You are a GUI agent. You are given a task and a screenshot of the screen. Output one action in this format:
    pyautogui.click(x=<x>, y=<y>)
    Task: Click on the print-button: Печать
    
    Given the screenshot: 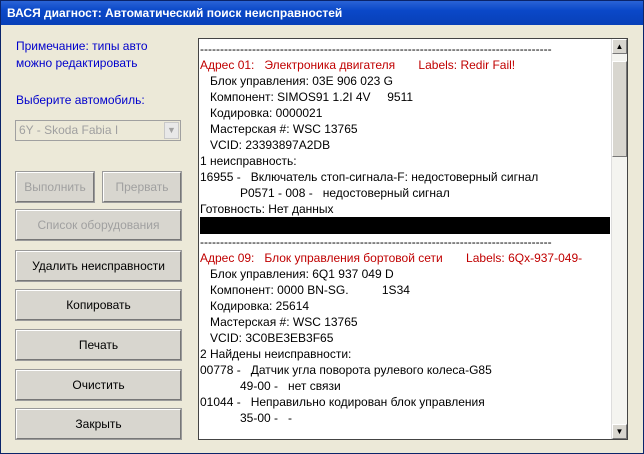 What is the action you would take?
    pyautogui.click(x=98, y=345)
    